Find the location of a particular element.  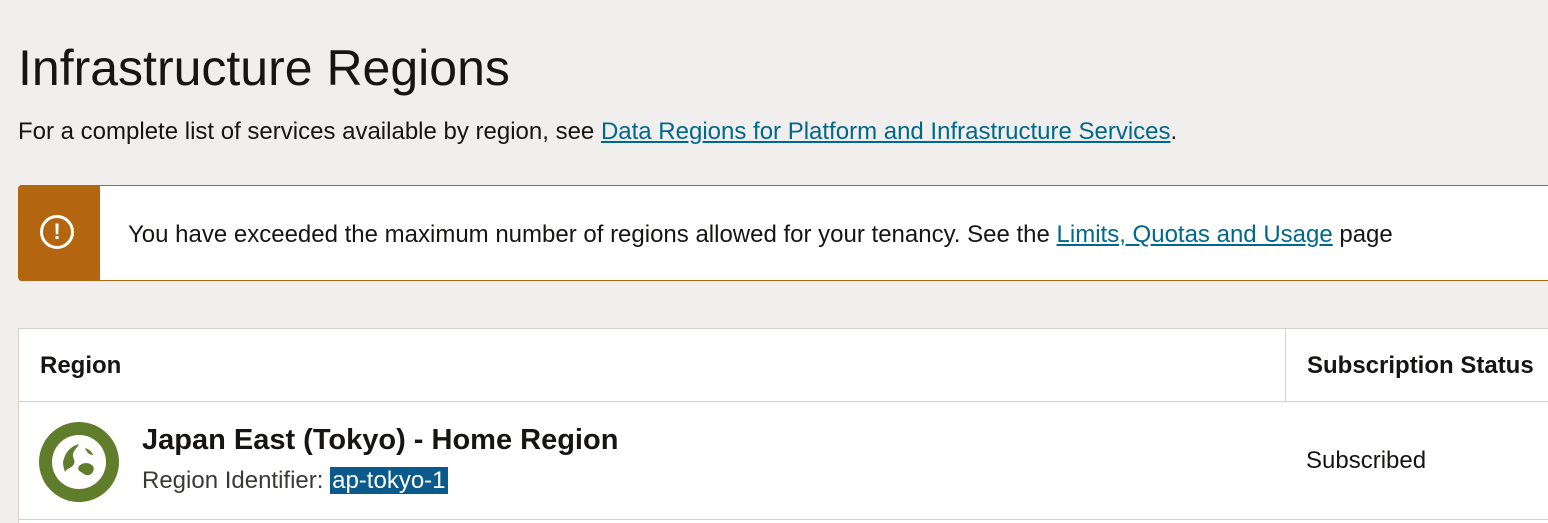

page-title: Infrastructure Regions is located at coordinates (264, 68).